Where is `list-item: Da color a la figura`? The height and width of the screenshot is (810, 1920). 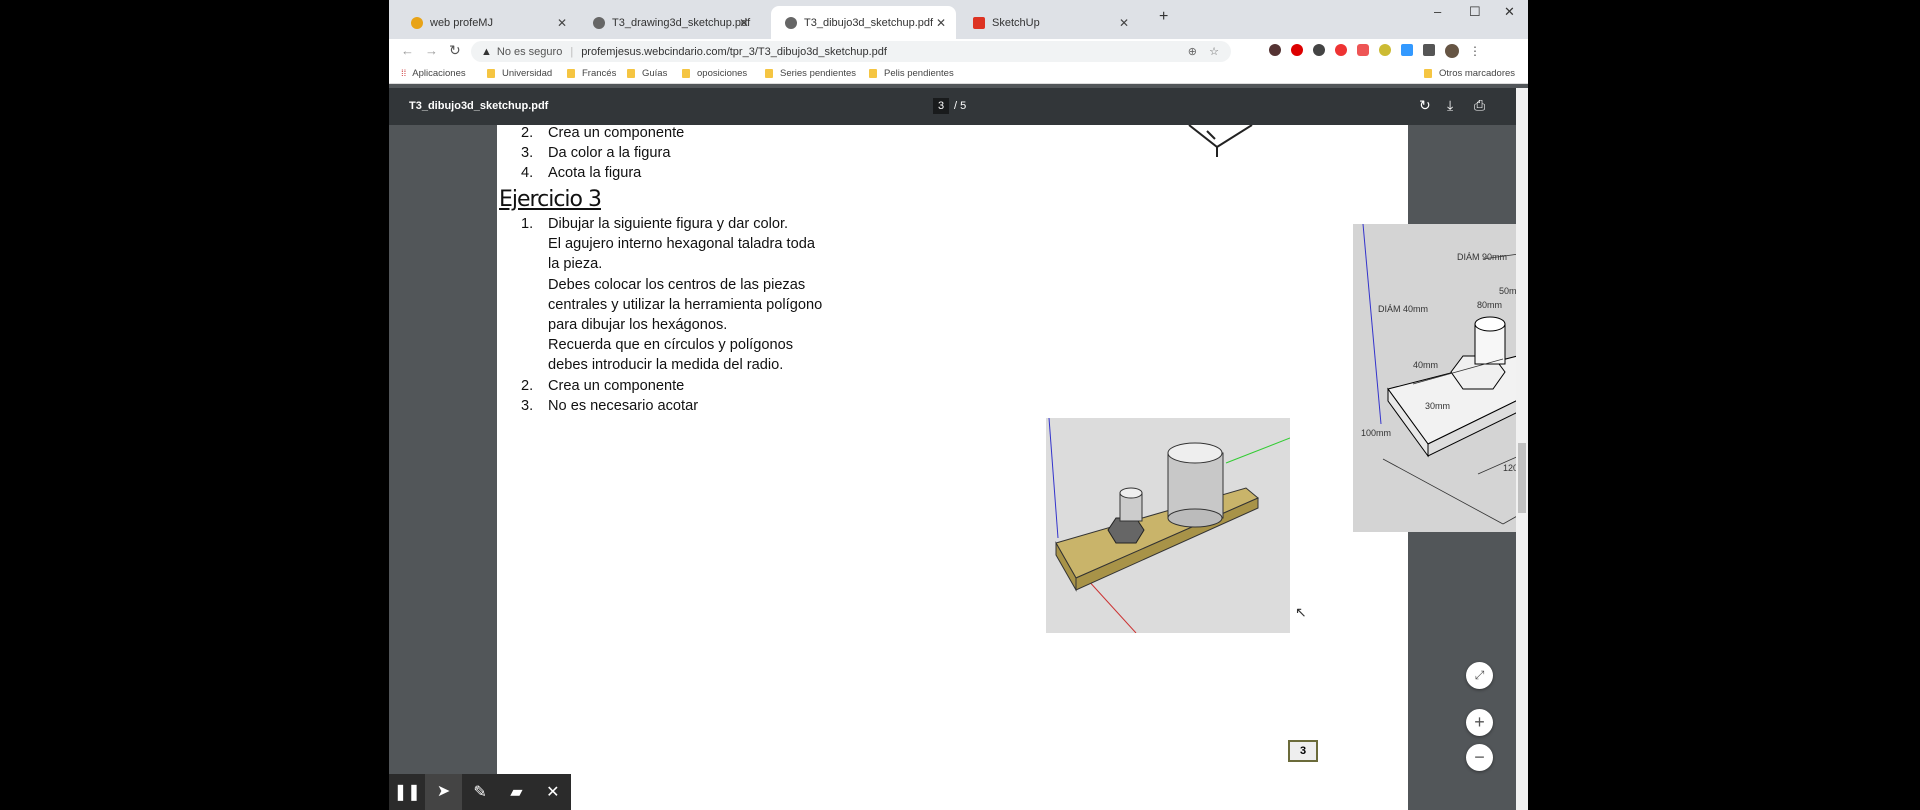 list-item: Da color a la figura is located at coordinates (609, 153).